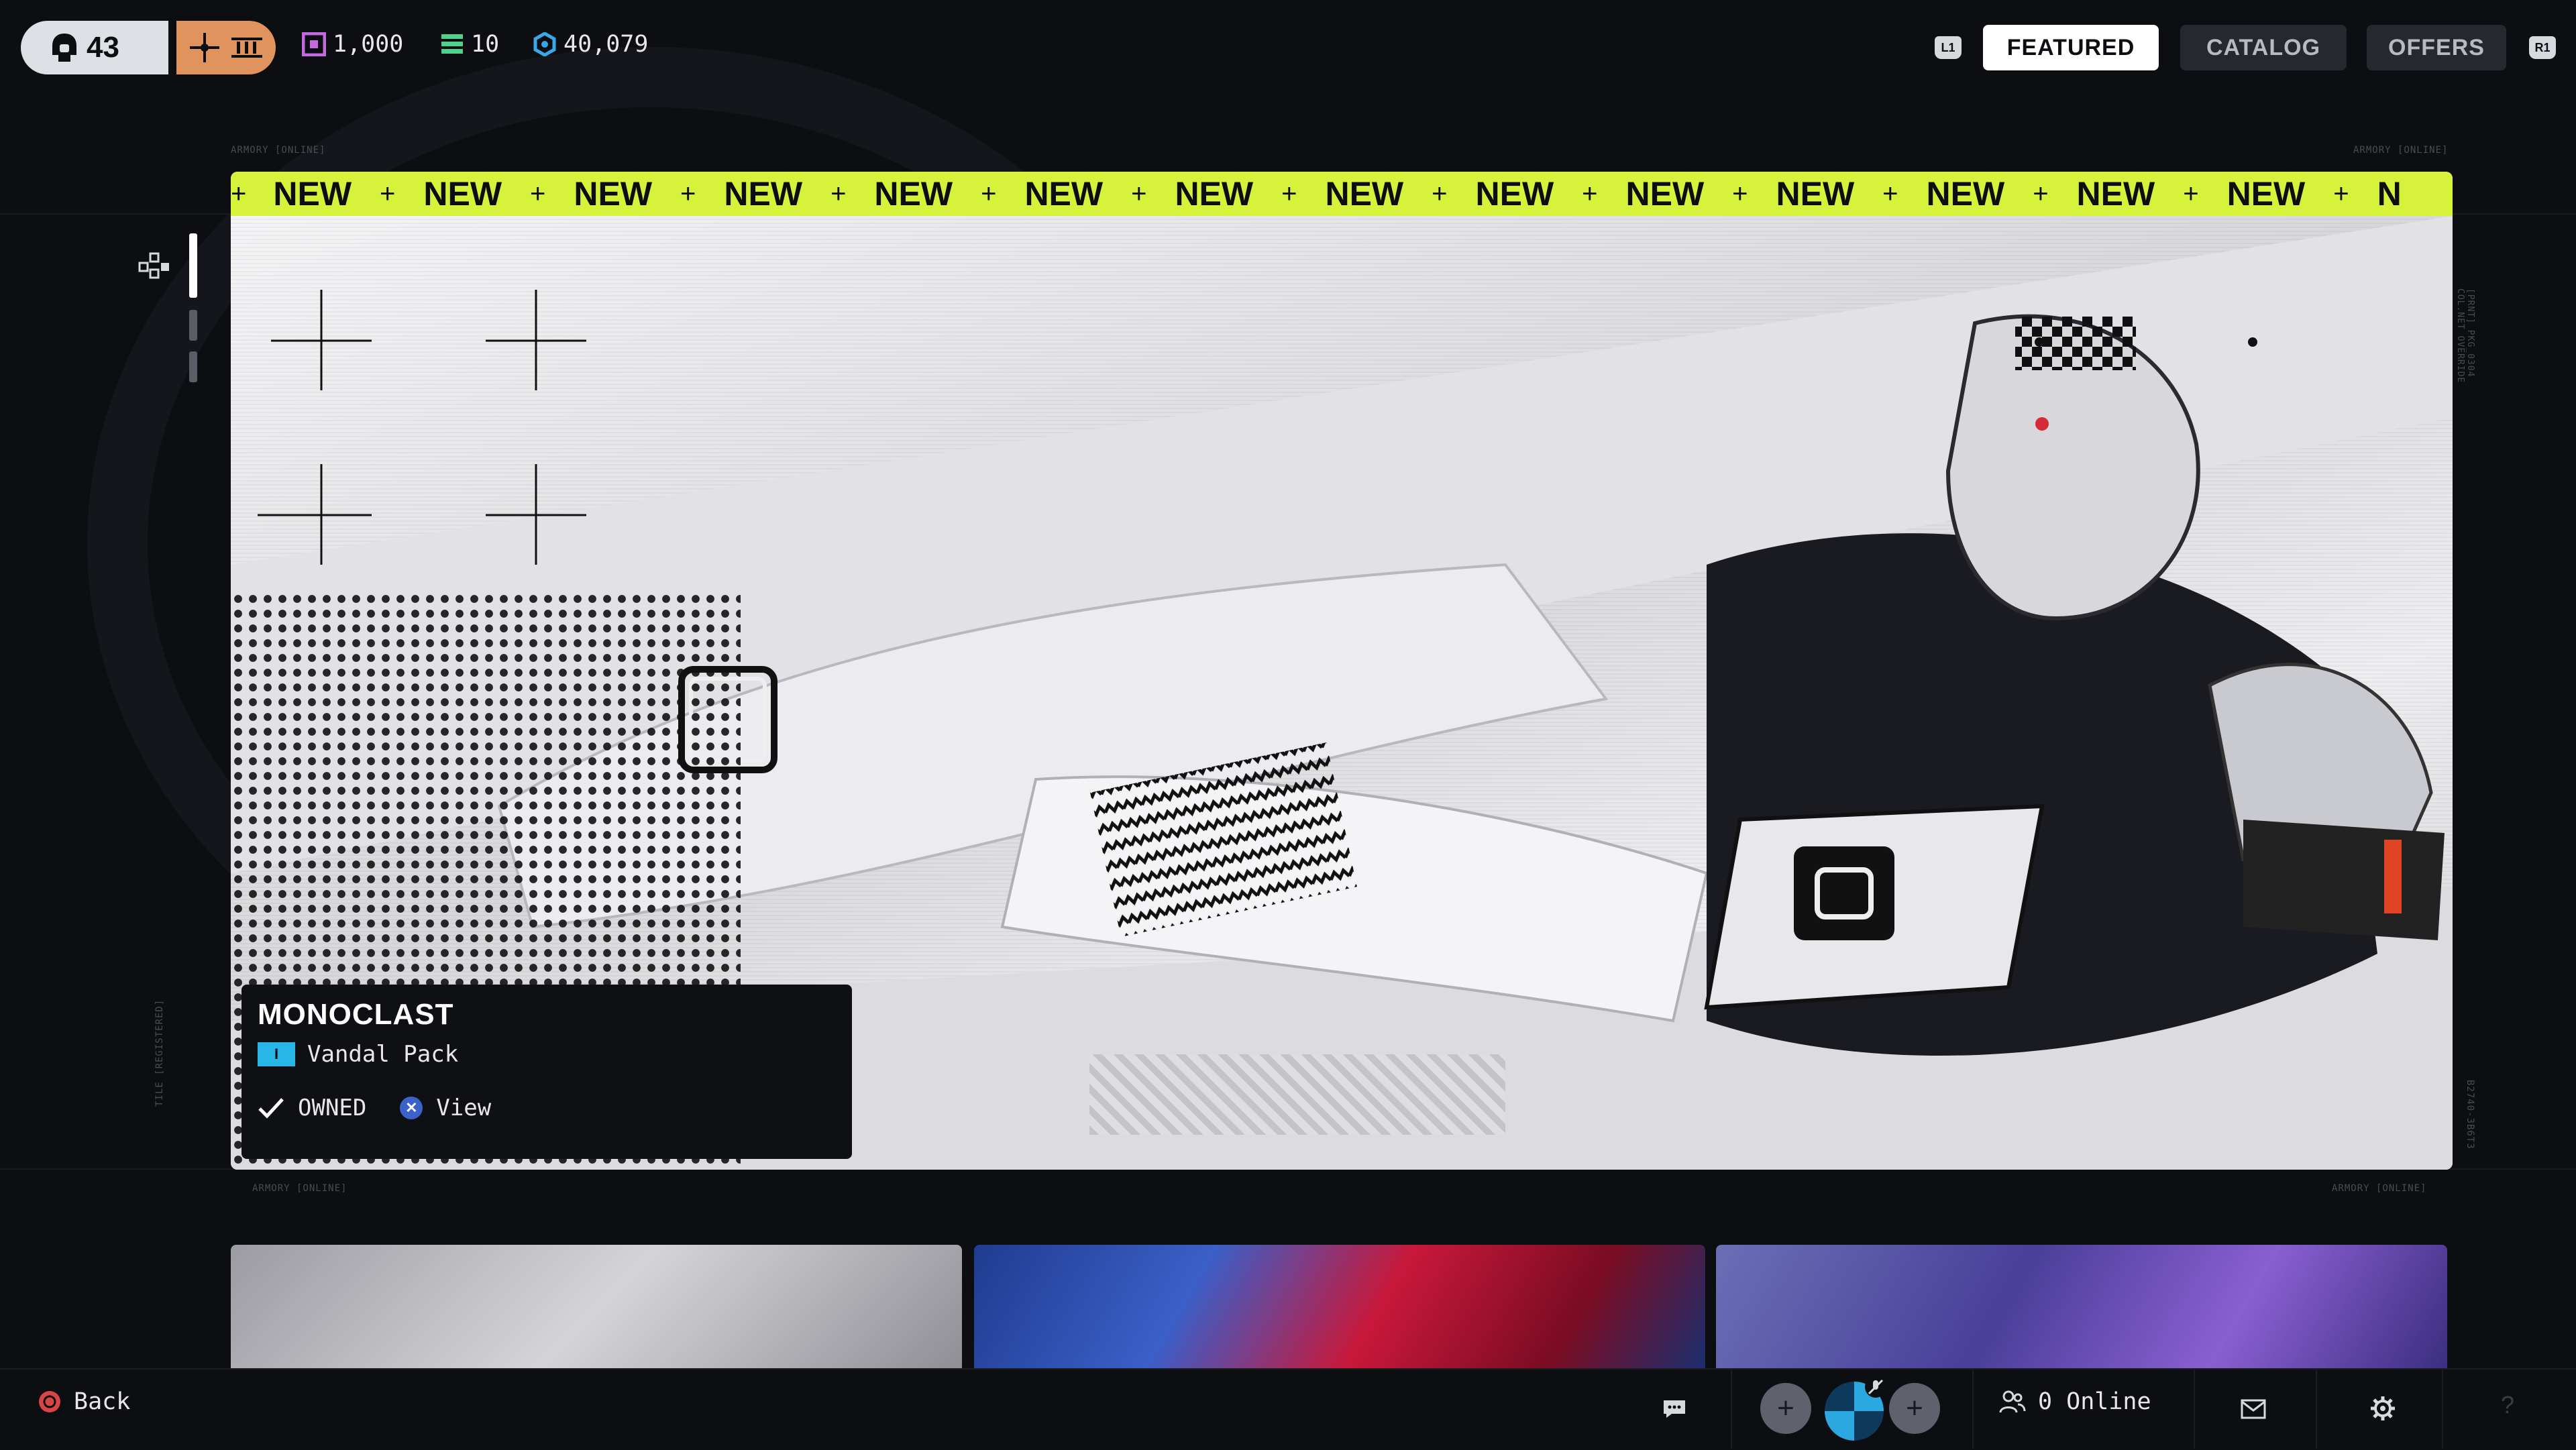 The image size is (2576, 1450). I want to click on gear-icon, so click(2382, 1408).